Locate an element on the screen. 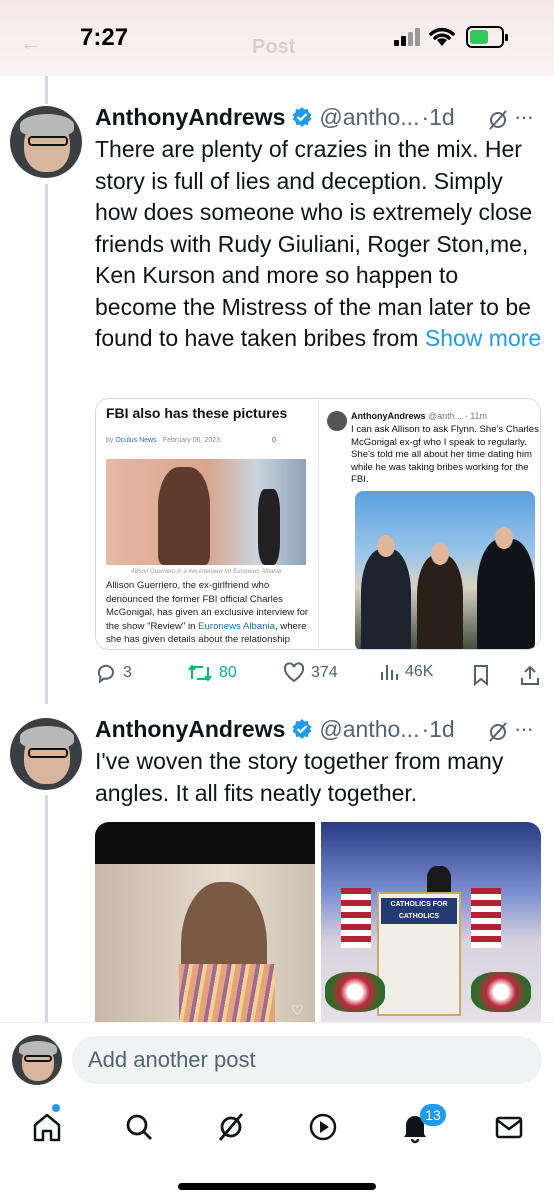 This screenshot has width=554, height=1200. media-image: CATHOLICS FOR CATHOLICS is located at coordinates (431, 922).